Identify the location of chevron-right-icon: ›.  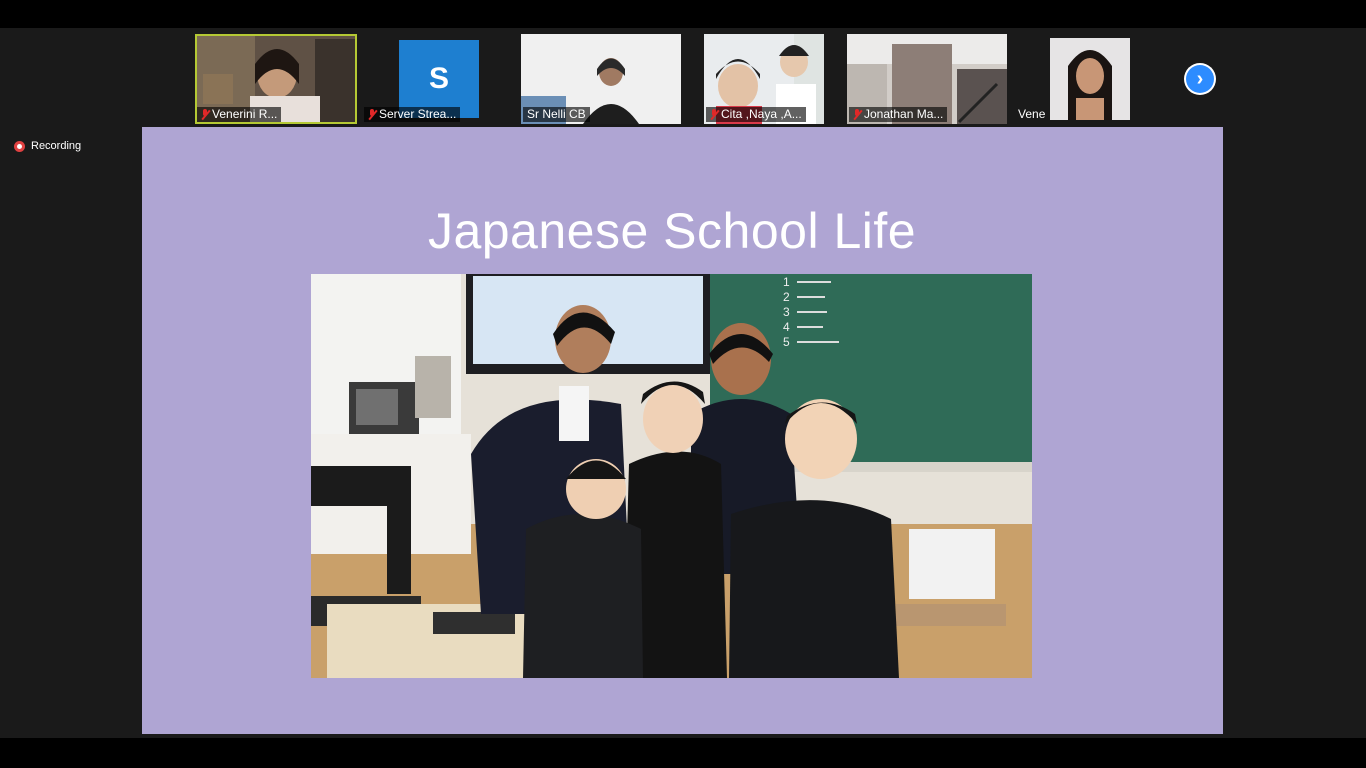
(1200, 79).